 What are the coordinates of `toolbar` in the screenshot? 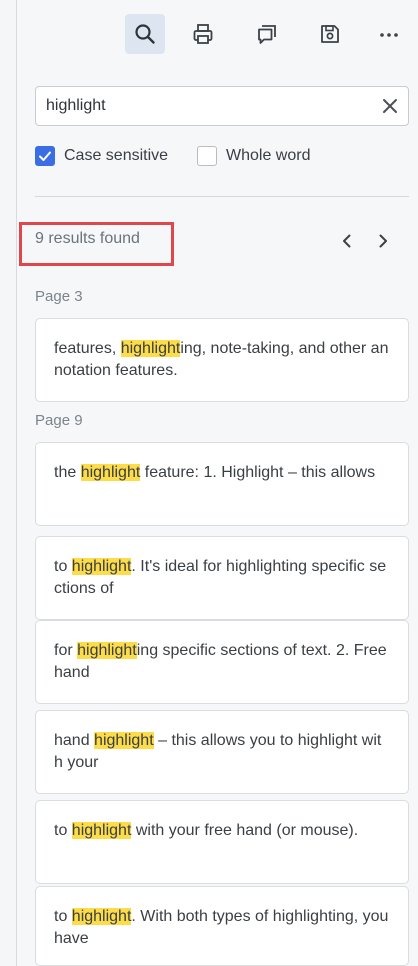 It's located at (217, 33).